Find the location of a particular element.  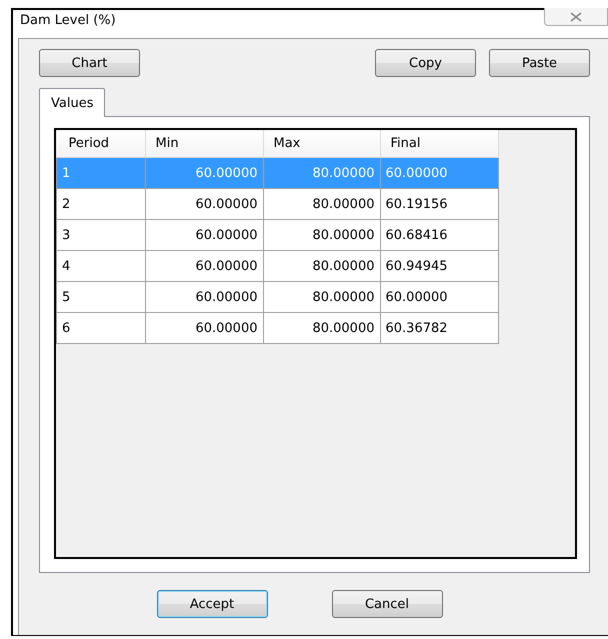

table-cell: 6 is located at coordinates (100, 328).